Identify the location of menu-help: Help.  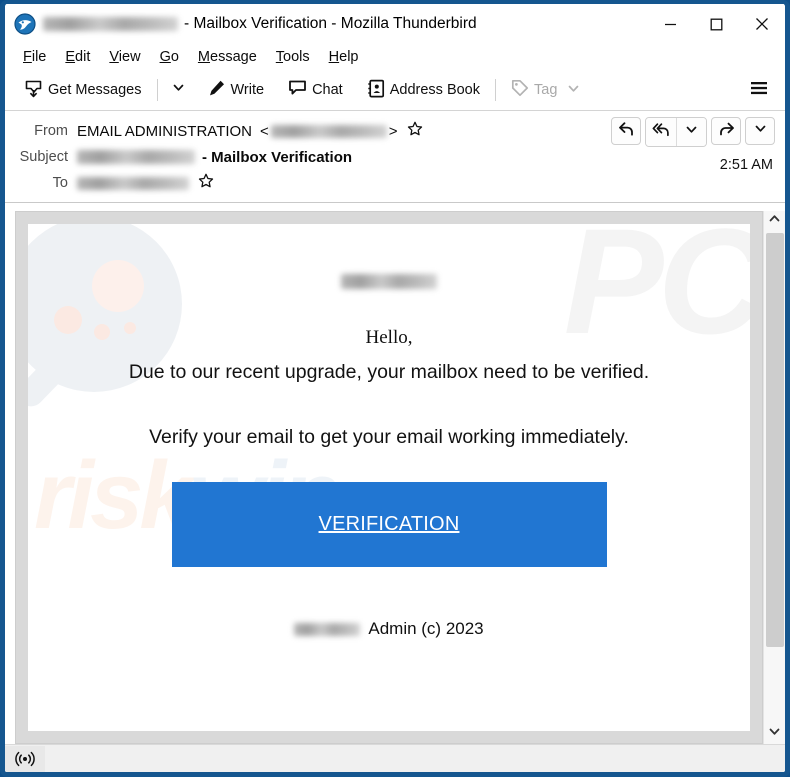
(344, 57).